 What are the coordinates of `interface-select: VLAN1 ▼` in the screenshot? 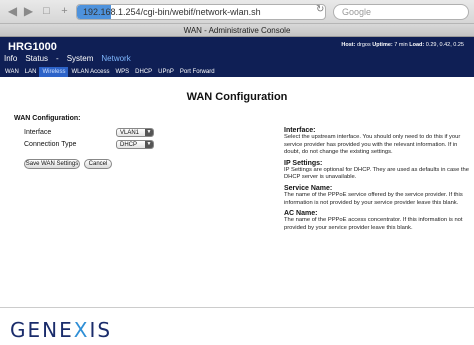 It's located at (135, 132).